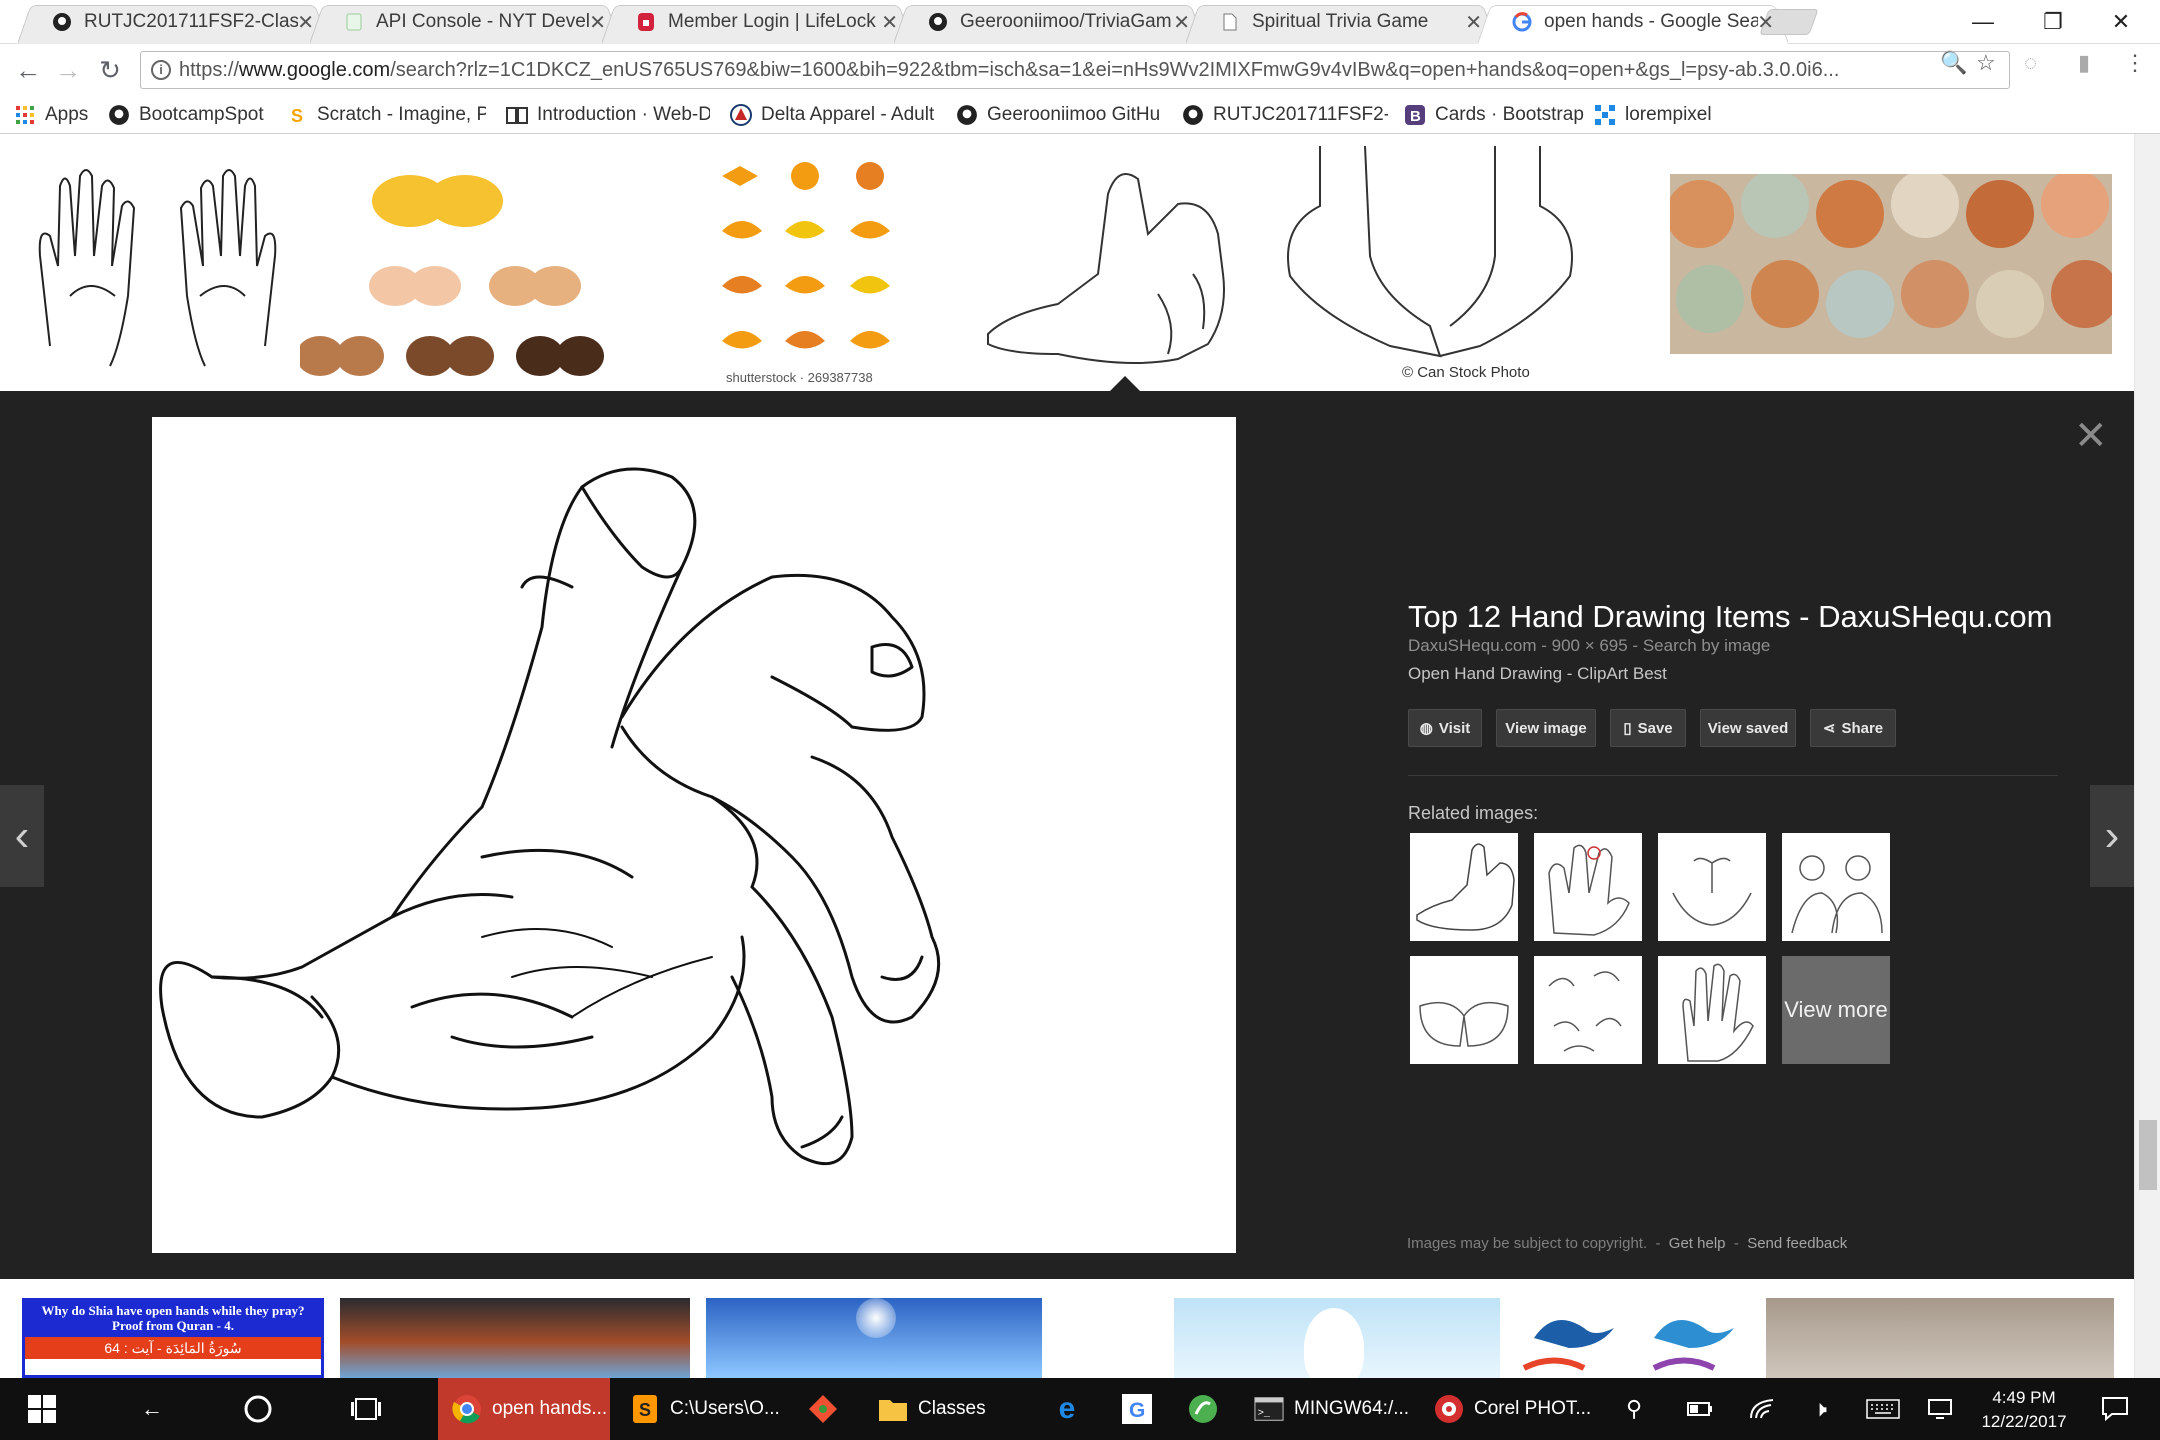 This screenshot has height=1440, width=2160. Describe the element at coordinates (2147, 756) in the screenshot. I see `page-scrollbar` at that location.